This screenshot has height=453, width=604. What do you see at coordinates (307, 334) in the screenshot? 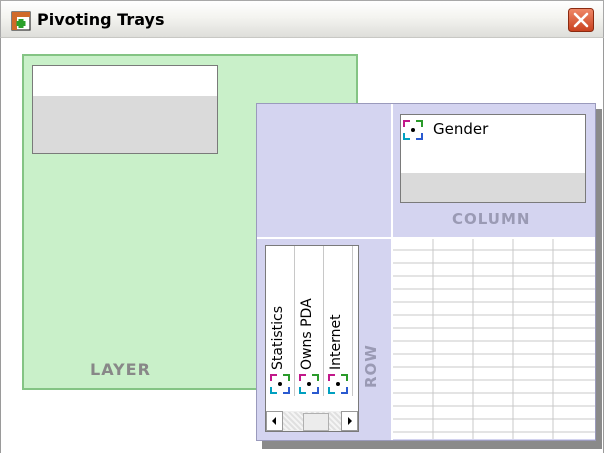
I see `row-item-label: Owns PDA` at bounding box center [307, 334].